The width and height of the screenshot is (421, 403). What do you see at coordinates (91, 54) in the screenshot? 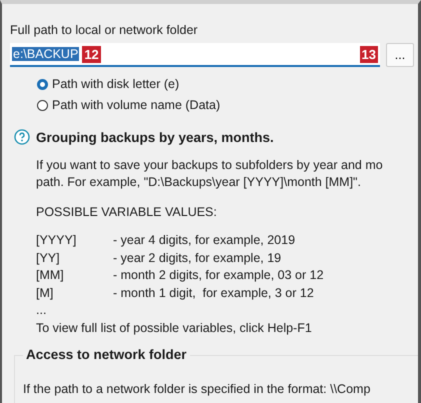
I see `callout-badge: 12` at bounding box center [91, 54].